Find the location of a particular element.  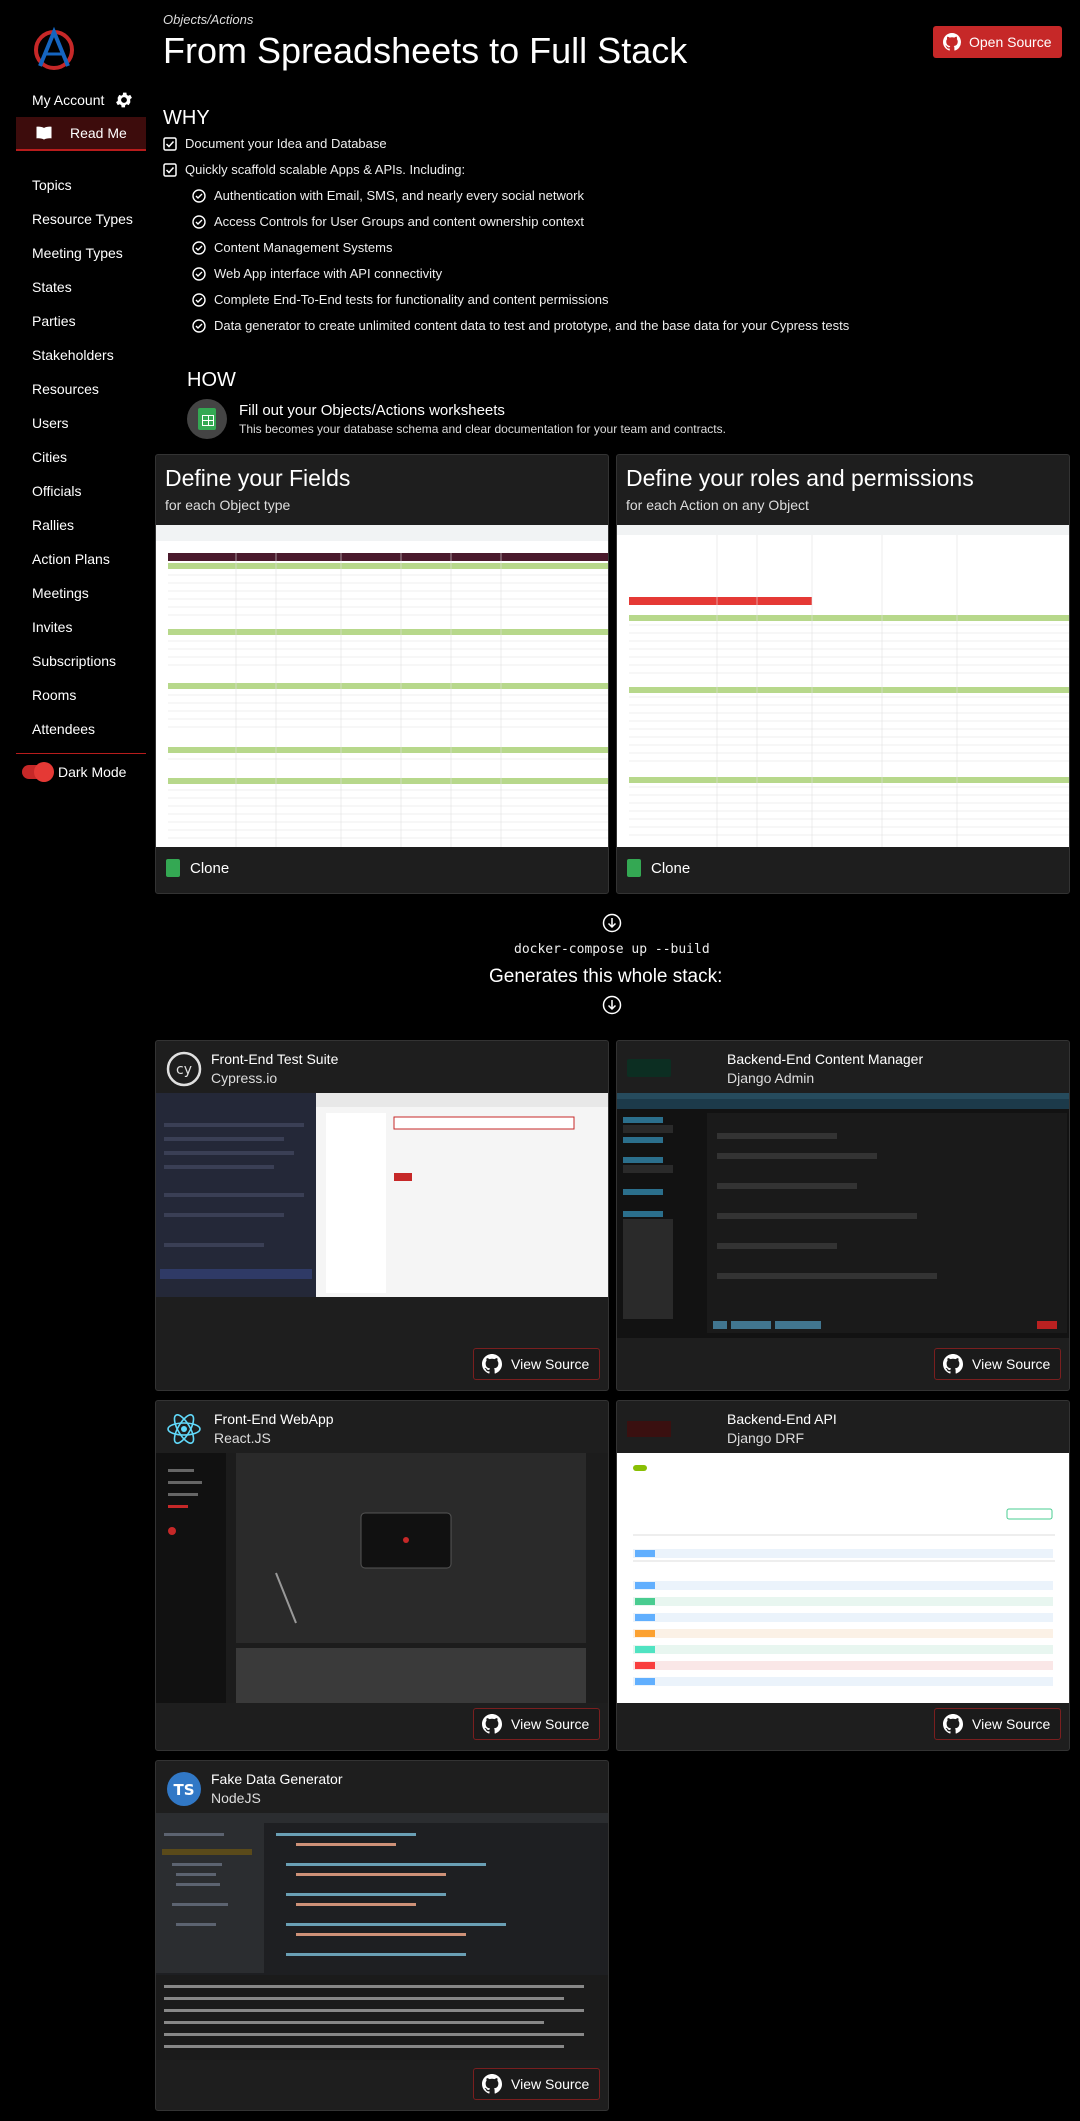

typescript-logo-text: TS is located at coordinates (183, 1790).